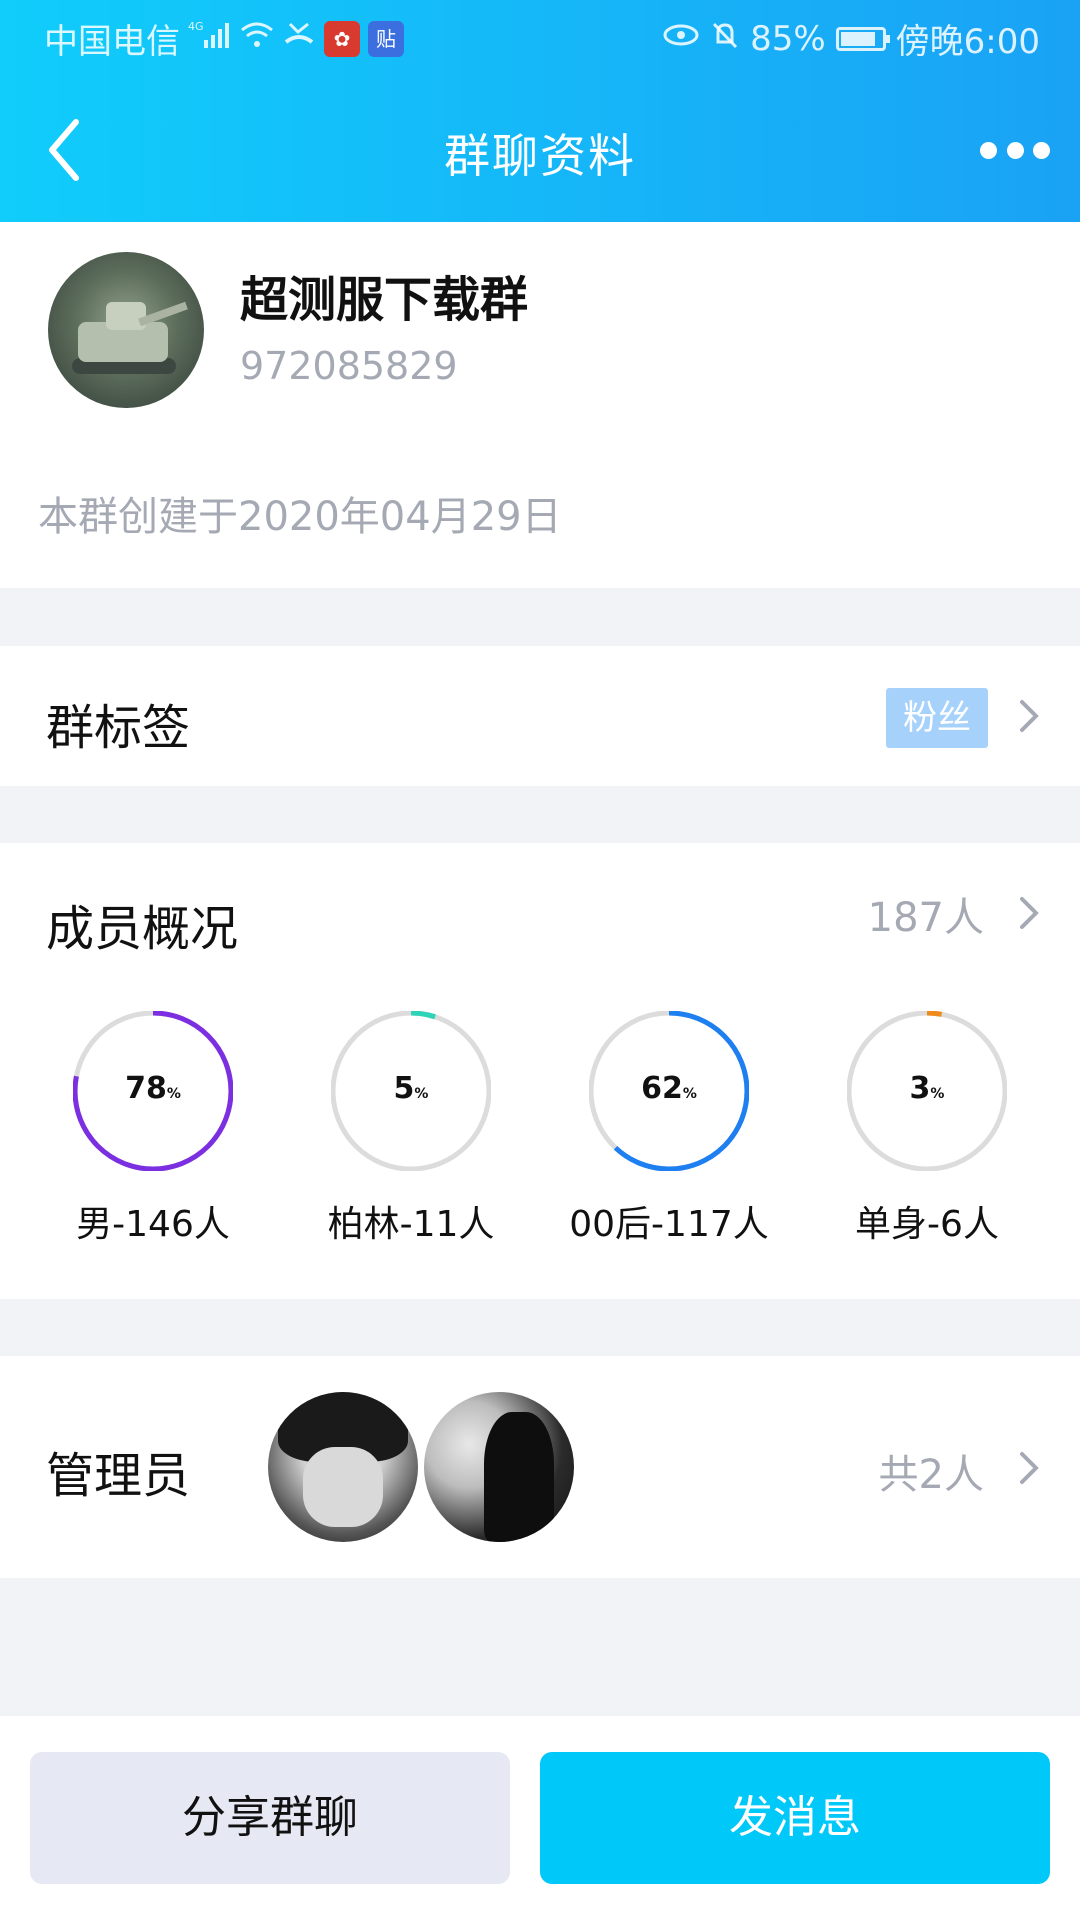 This screenshot has height=1920, width=1080. What do you see at coordinates (153, 1224) in the screenshot?
I see `stat-label: 男-146人` at bounding box center [153, 1224].